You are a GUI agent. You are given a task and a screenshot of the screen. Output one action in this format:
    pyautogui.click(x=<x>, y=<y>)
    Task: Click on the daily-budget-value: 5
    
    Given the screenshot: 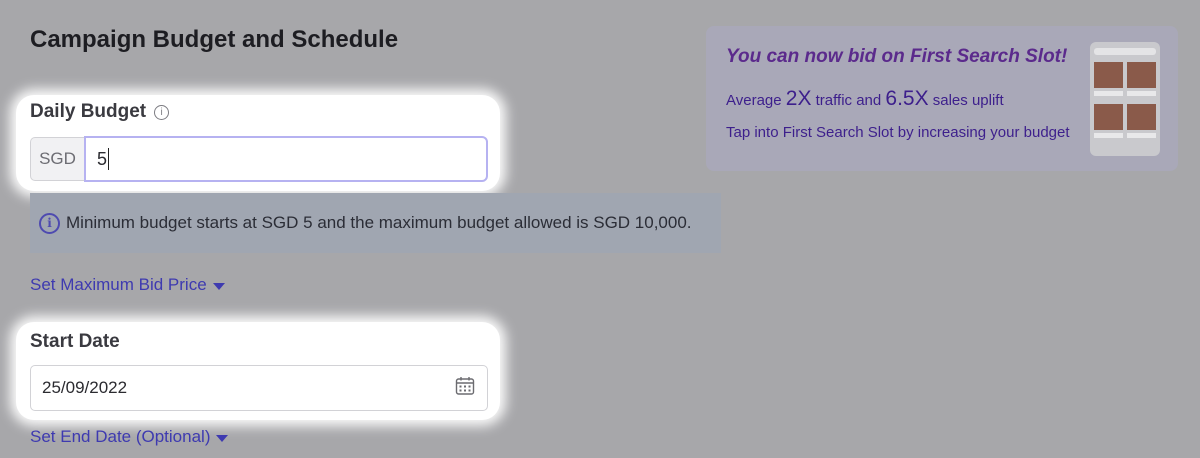 What is the action you would take?
    pyautogui.click(x=102, y=158)
    